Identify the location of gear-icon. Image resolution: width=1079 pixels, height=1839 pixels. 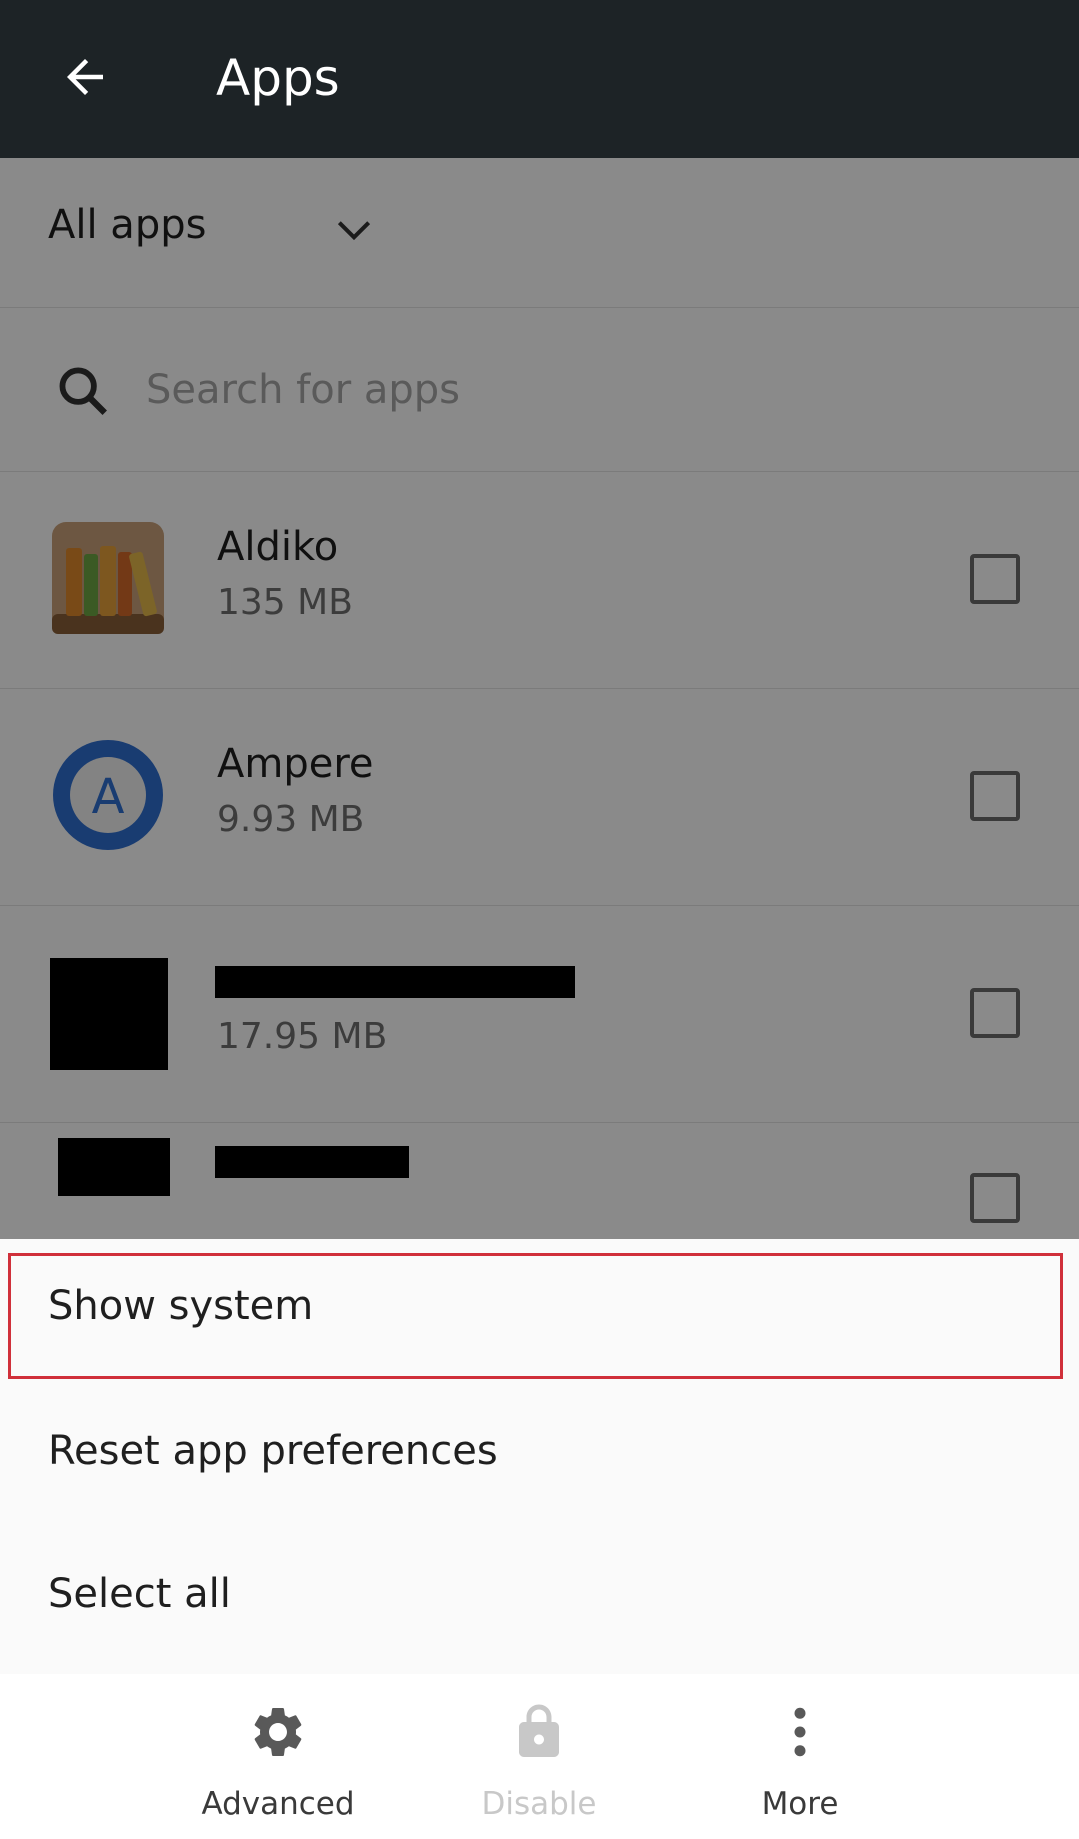
(278, 1732).